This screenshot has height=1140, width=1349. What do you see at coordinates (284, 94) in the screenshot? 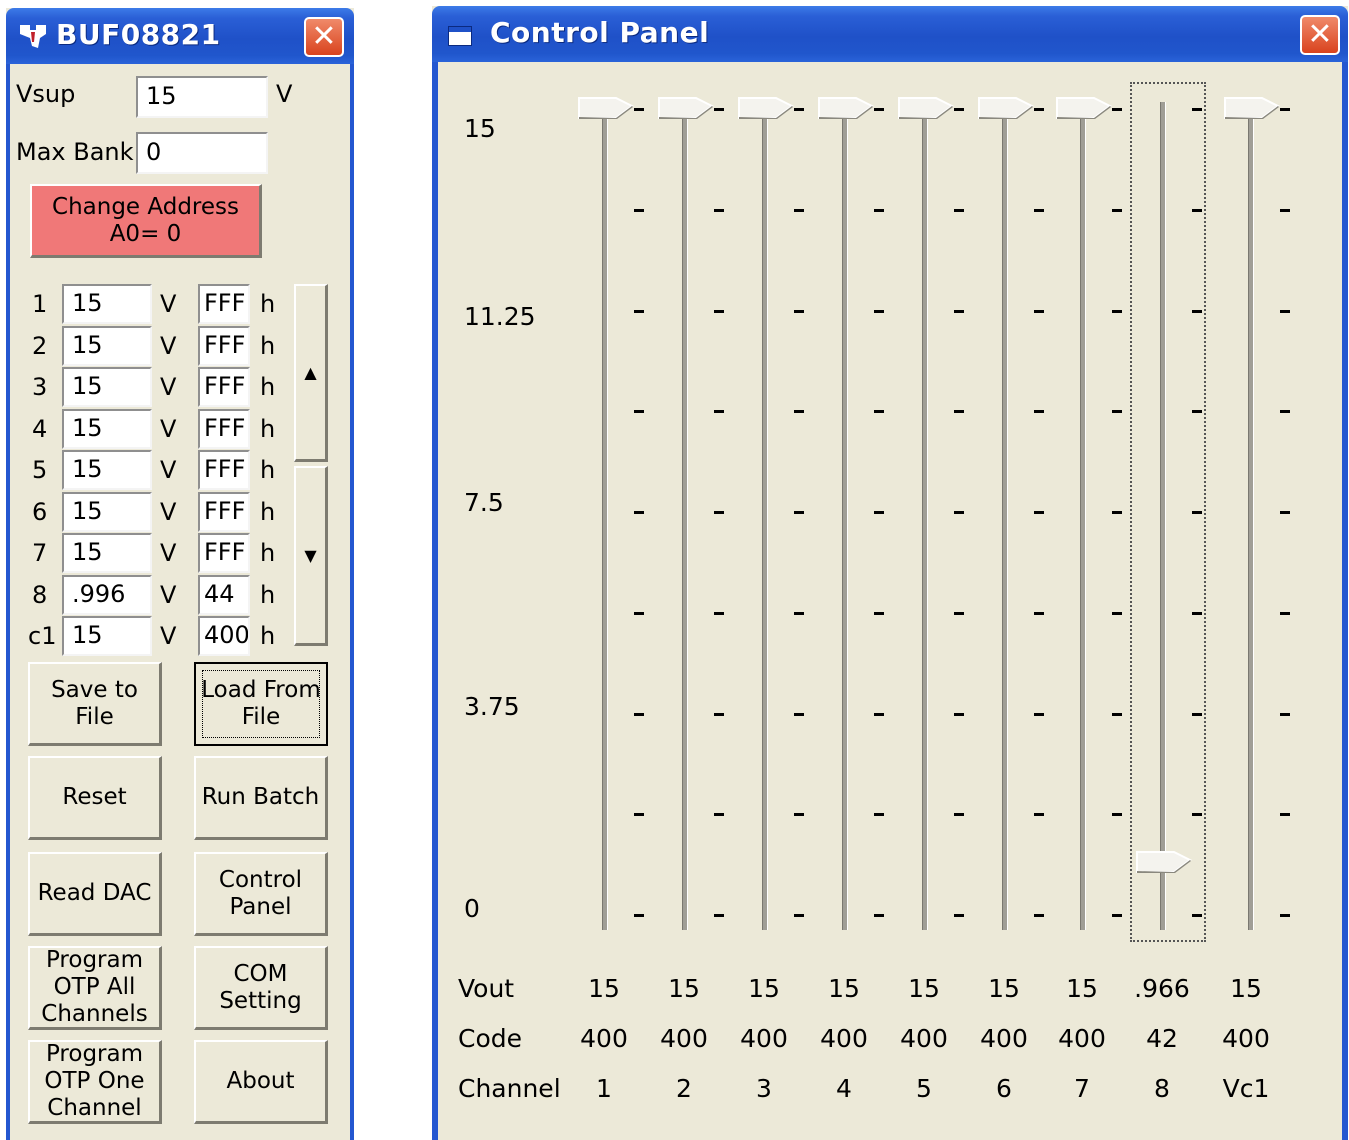
I see `vsup-unit: V` at bounding box center [284, 94].